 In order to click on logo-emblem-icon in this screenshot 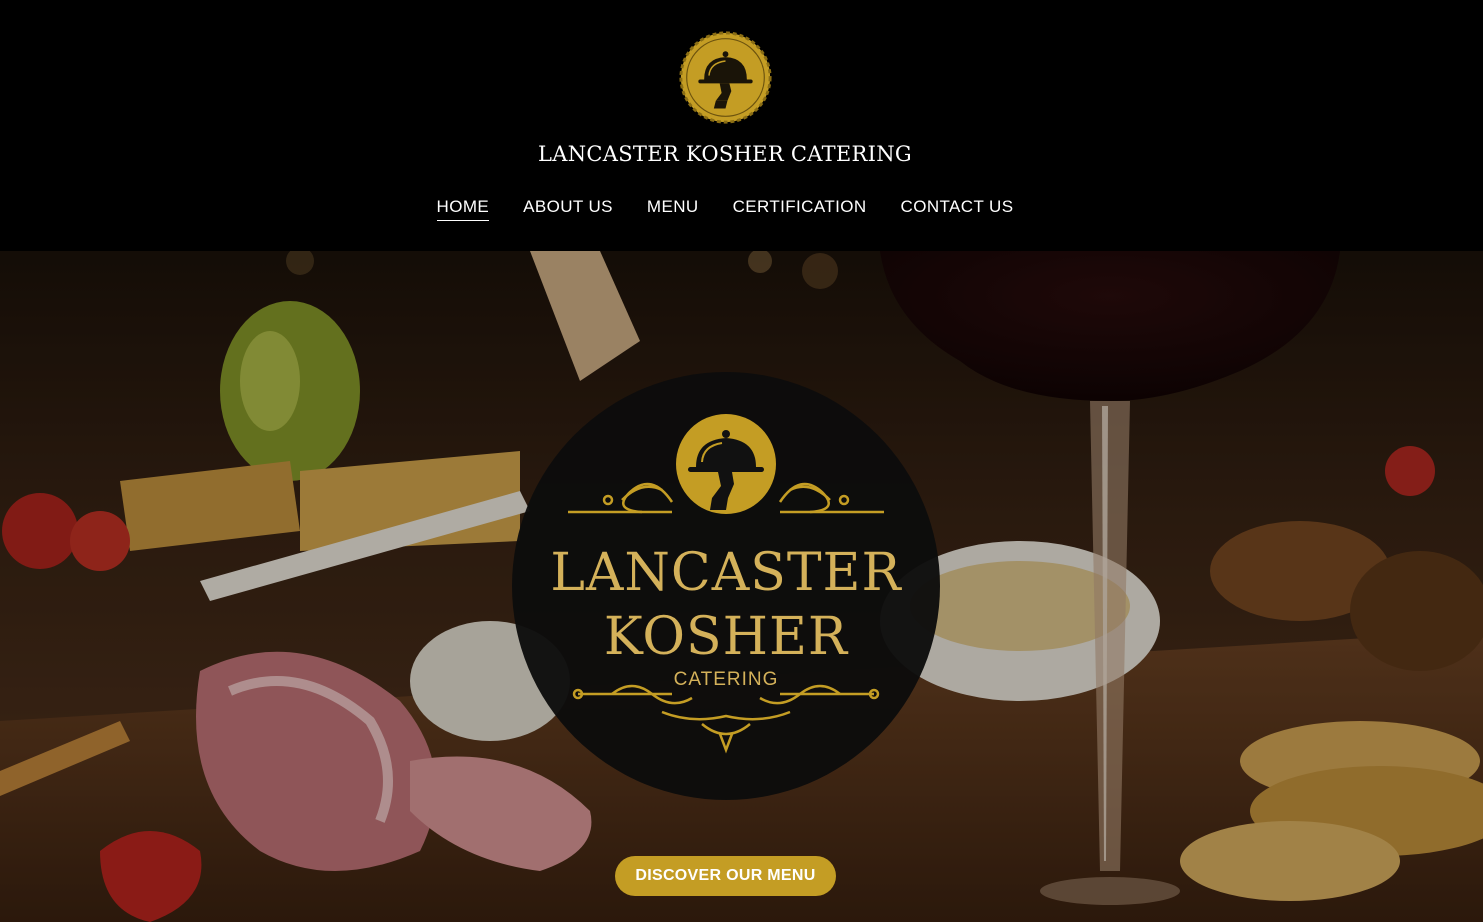, I will do `click(725, 77)`.